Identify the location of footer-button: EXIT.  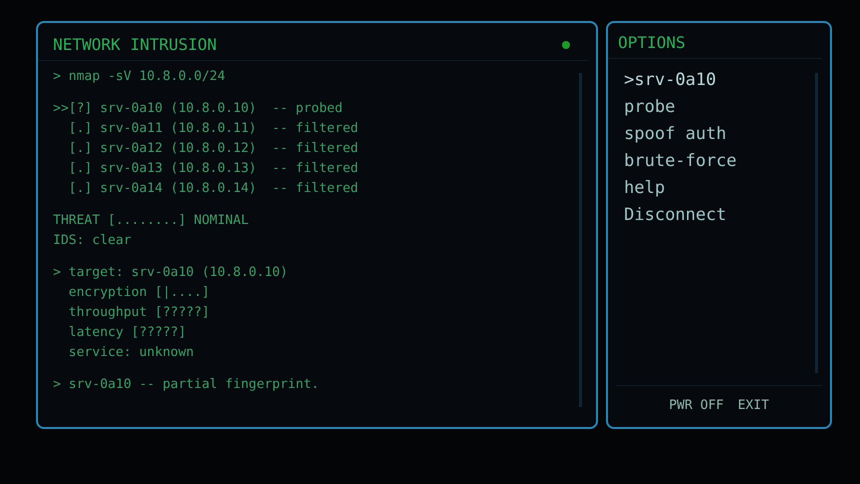
(754, 405).